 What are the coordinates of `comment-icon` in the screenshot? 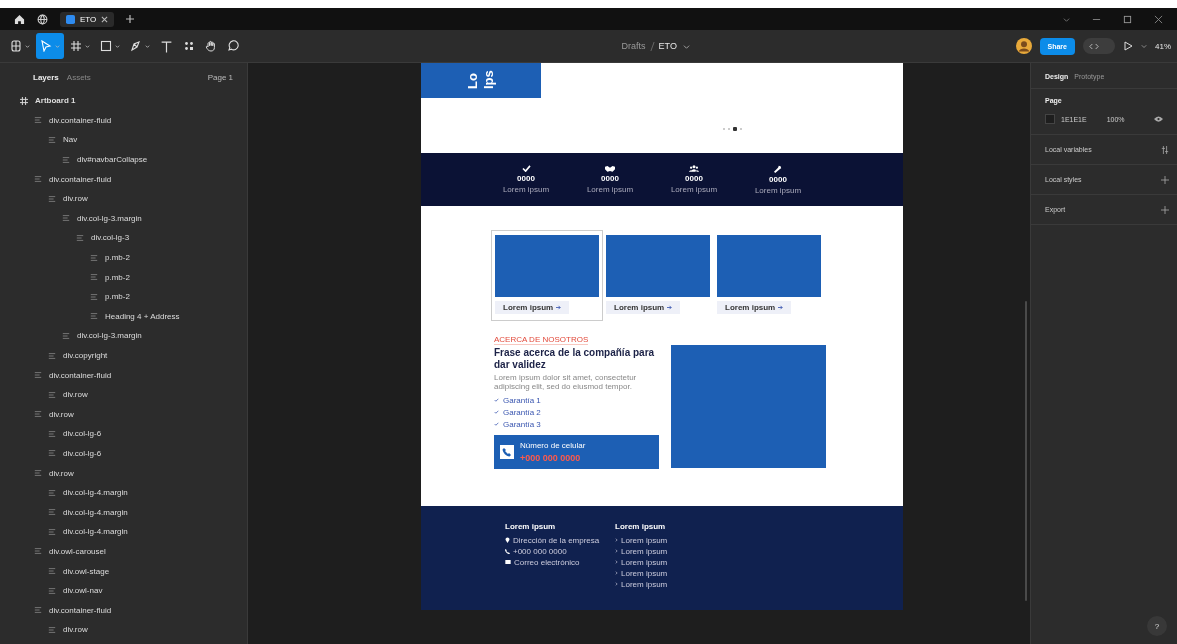 It's located at (233, 46).